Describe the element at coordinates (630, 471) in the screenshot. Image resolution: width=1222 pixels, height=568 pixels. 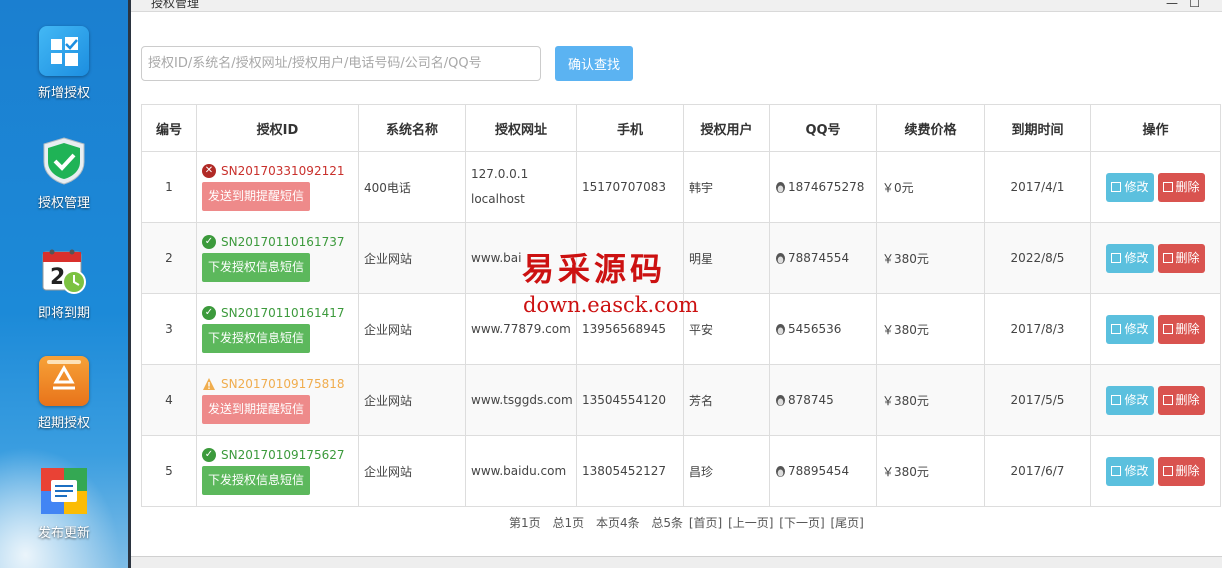
I see `cell-phone: 13805452127` at that location.